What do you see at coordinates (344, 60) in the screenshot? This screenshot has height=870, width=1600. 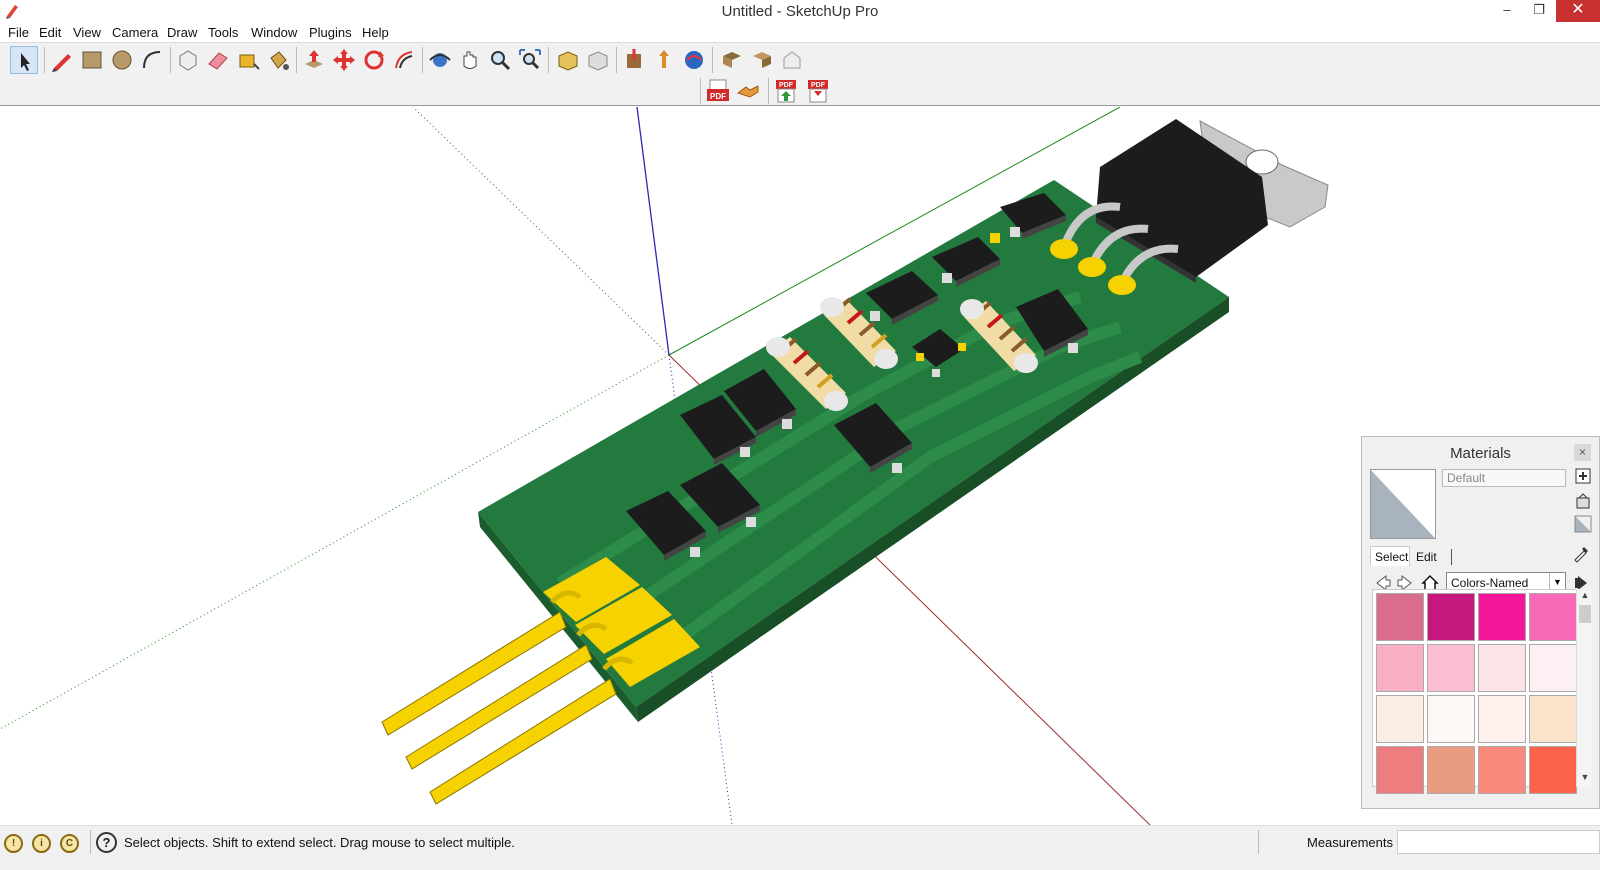 I see `move-icon` at bounding box center [344, 60].